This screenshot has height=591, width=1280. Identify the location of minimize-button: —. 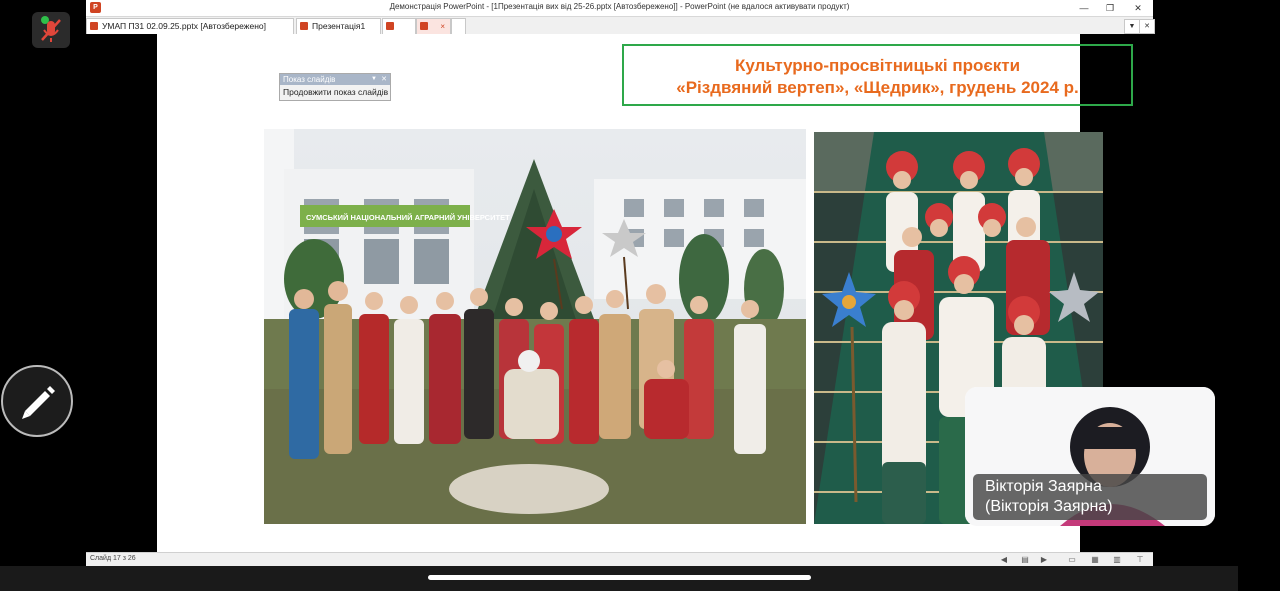
(1084, 8).